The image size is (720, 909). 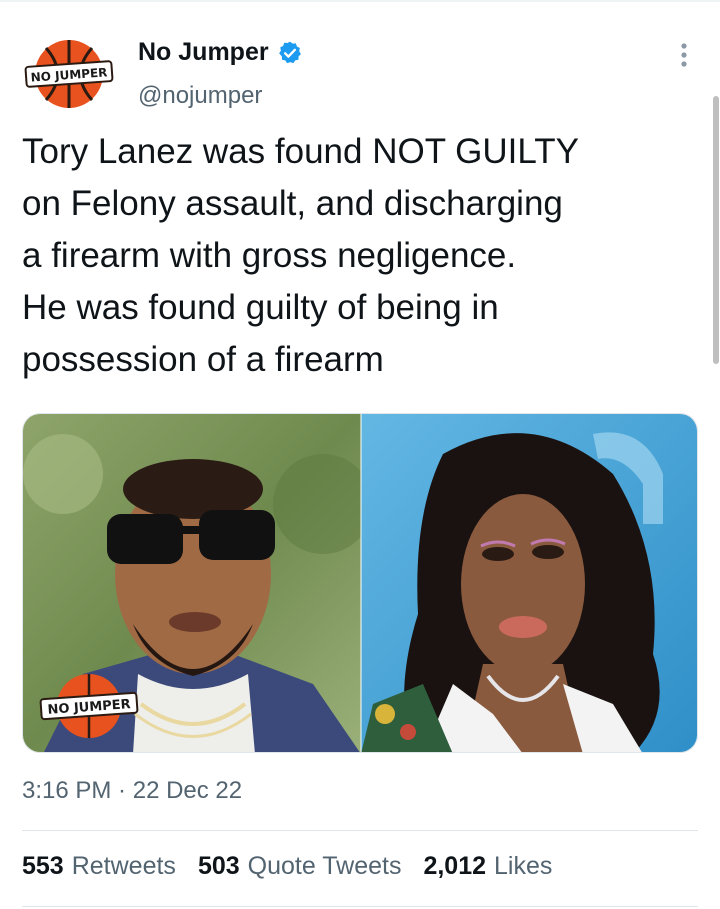 What do you see at coordinates (716, 230) in the screenshot?
I see `scrollbar` at bounding box center [716, 230].